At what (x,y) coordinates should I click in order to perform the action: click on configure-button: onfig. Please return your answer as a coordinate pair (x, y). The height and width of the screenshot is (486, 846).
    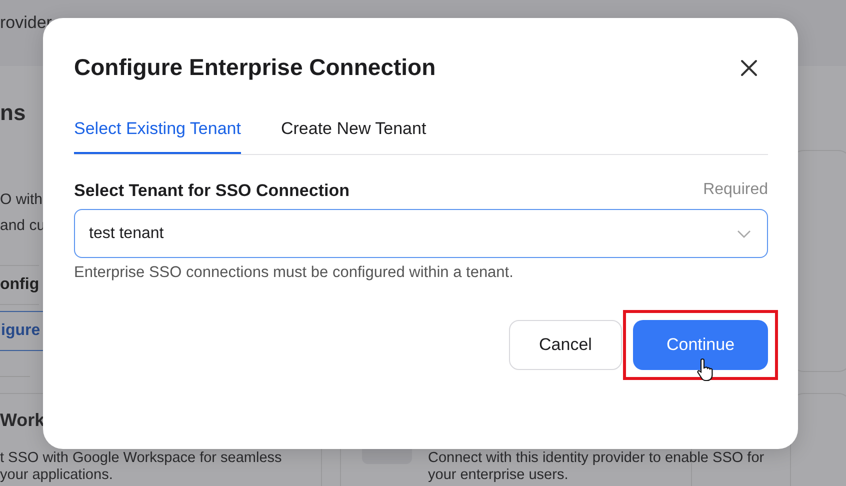
    Looking at the image, I should click on (20, 285).